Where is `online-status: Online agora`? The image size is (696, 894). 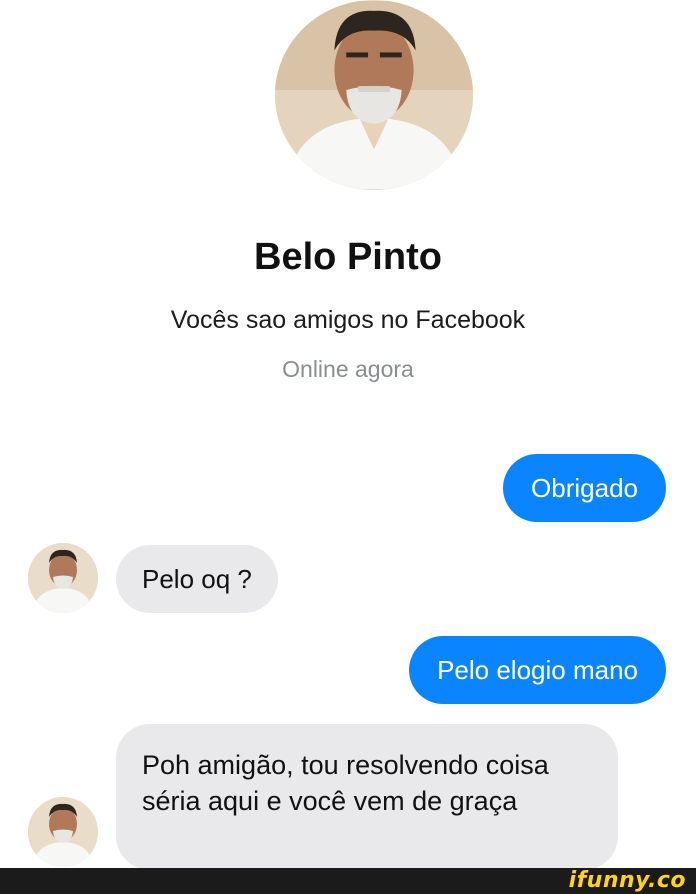 online-status: Online agora is located at coordinates (348, 369).